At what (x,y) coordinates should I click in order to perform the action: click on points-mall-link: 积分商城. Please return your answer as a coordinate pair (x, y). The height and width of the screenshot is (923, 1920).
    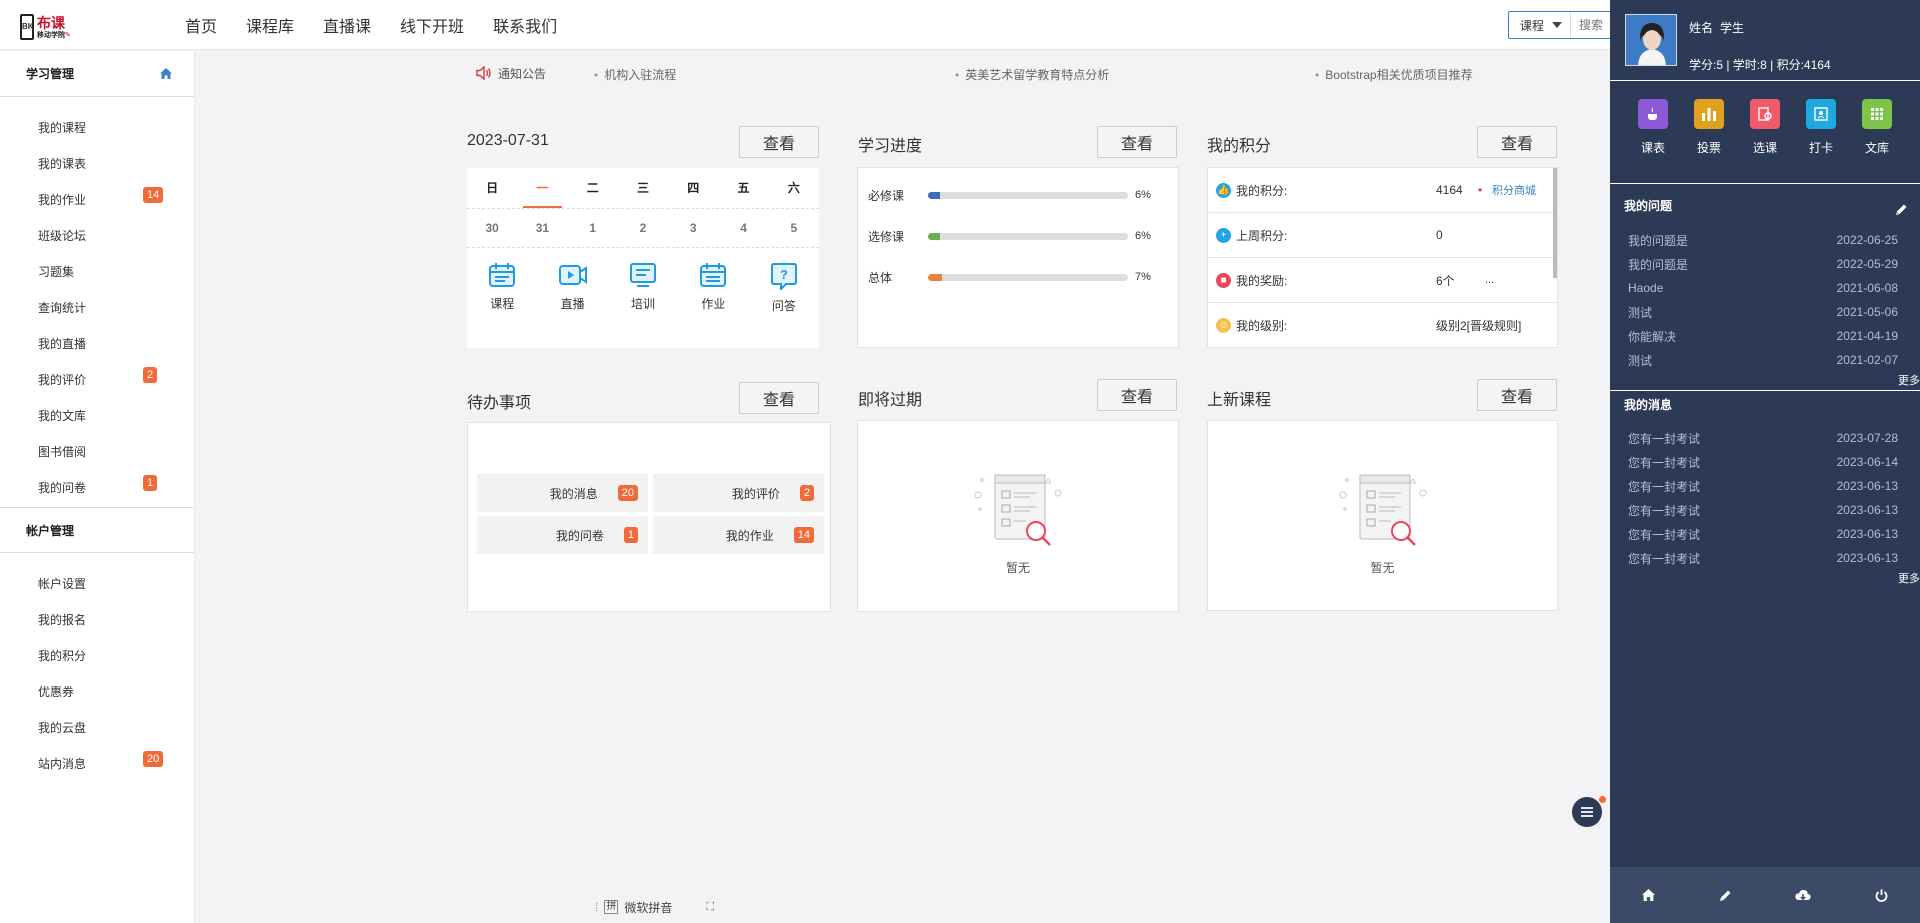
    Looking at the image, I should click on (1514, 190).